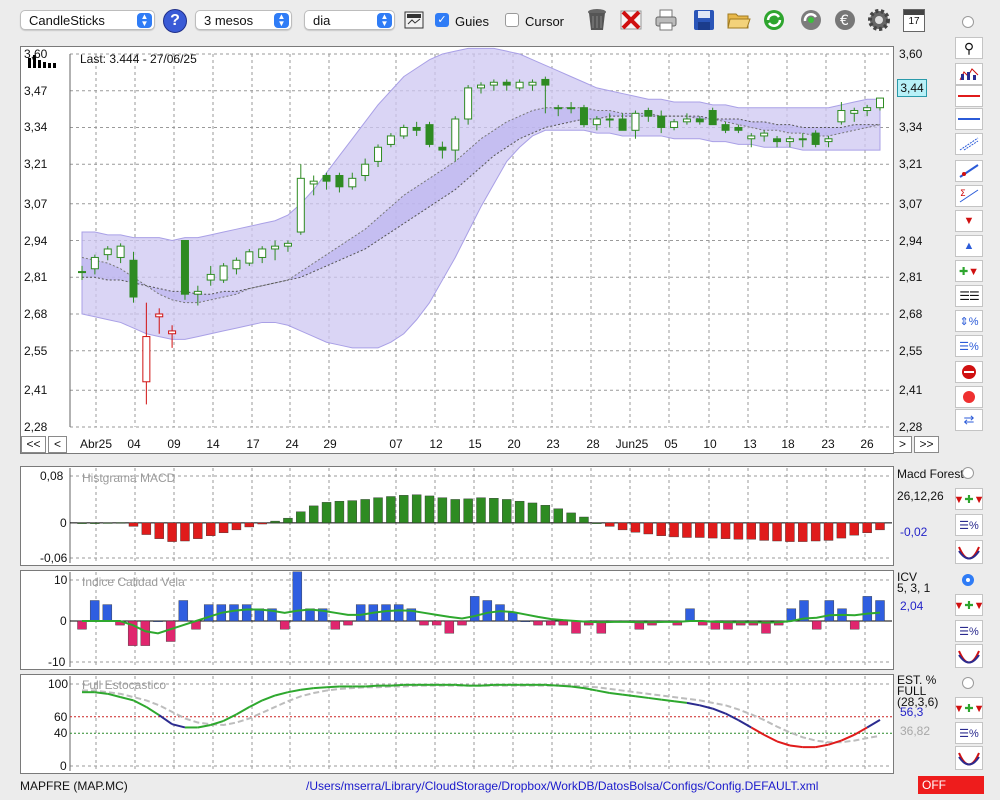 The image size is (1000, 800). I want to click on arrow-up-tool-button: ▲, so click(969, 246).